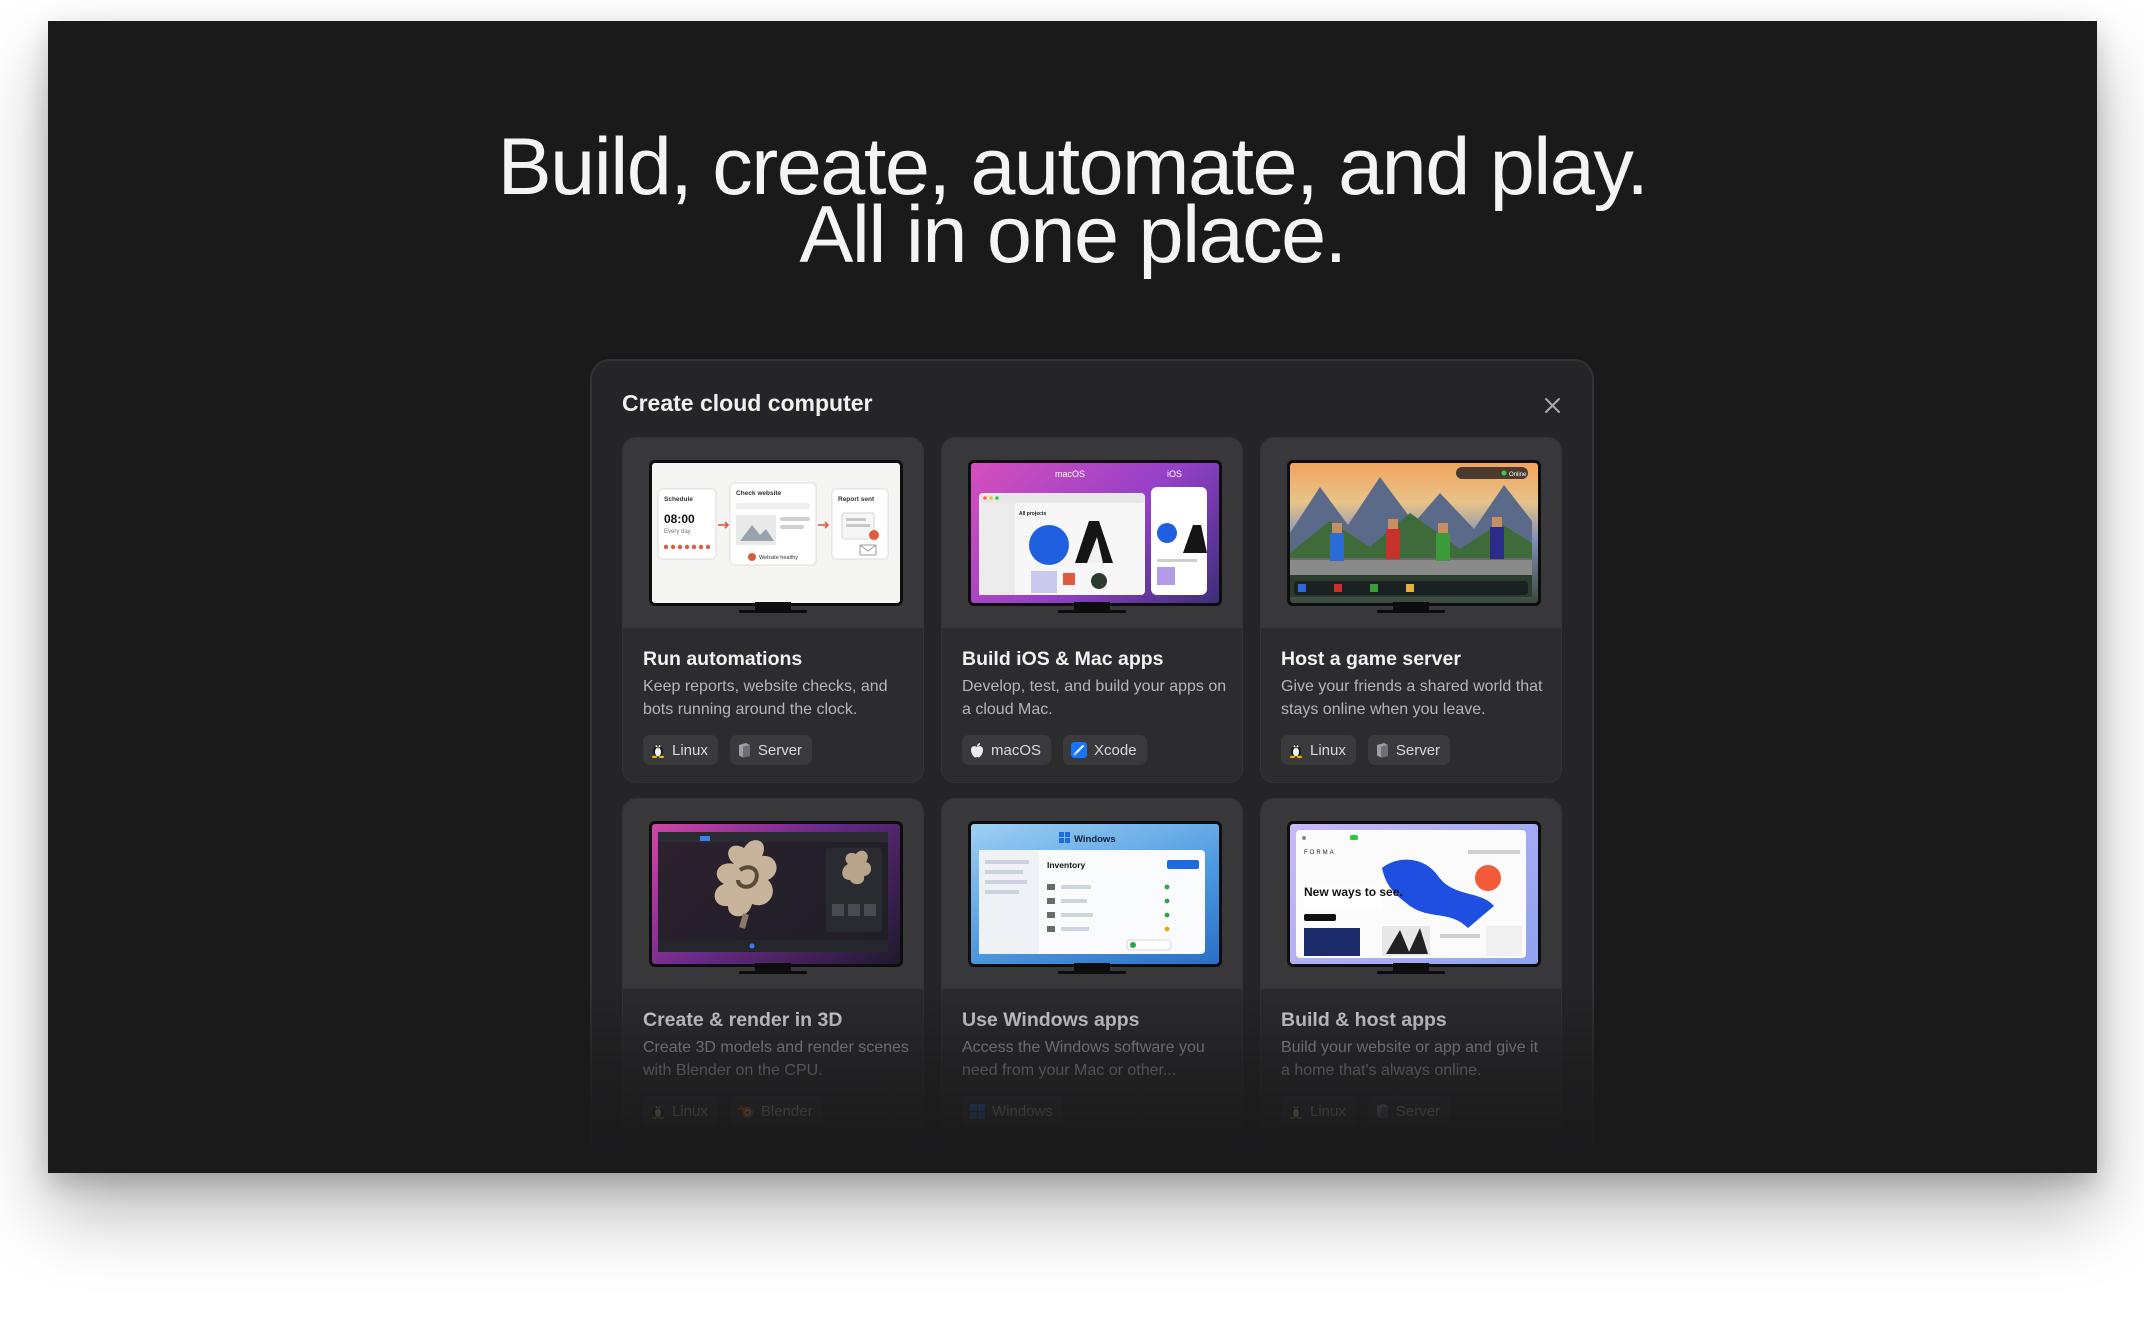 This screenshot has height=1318, width=2144. I want to click on thumb-forma-brand: FORMA, so click(1320, 853).